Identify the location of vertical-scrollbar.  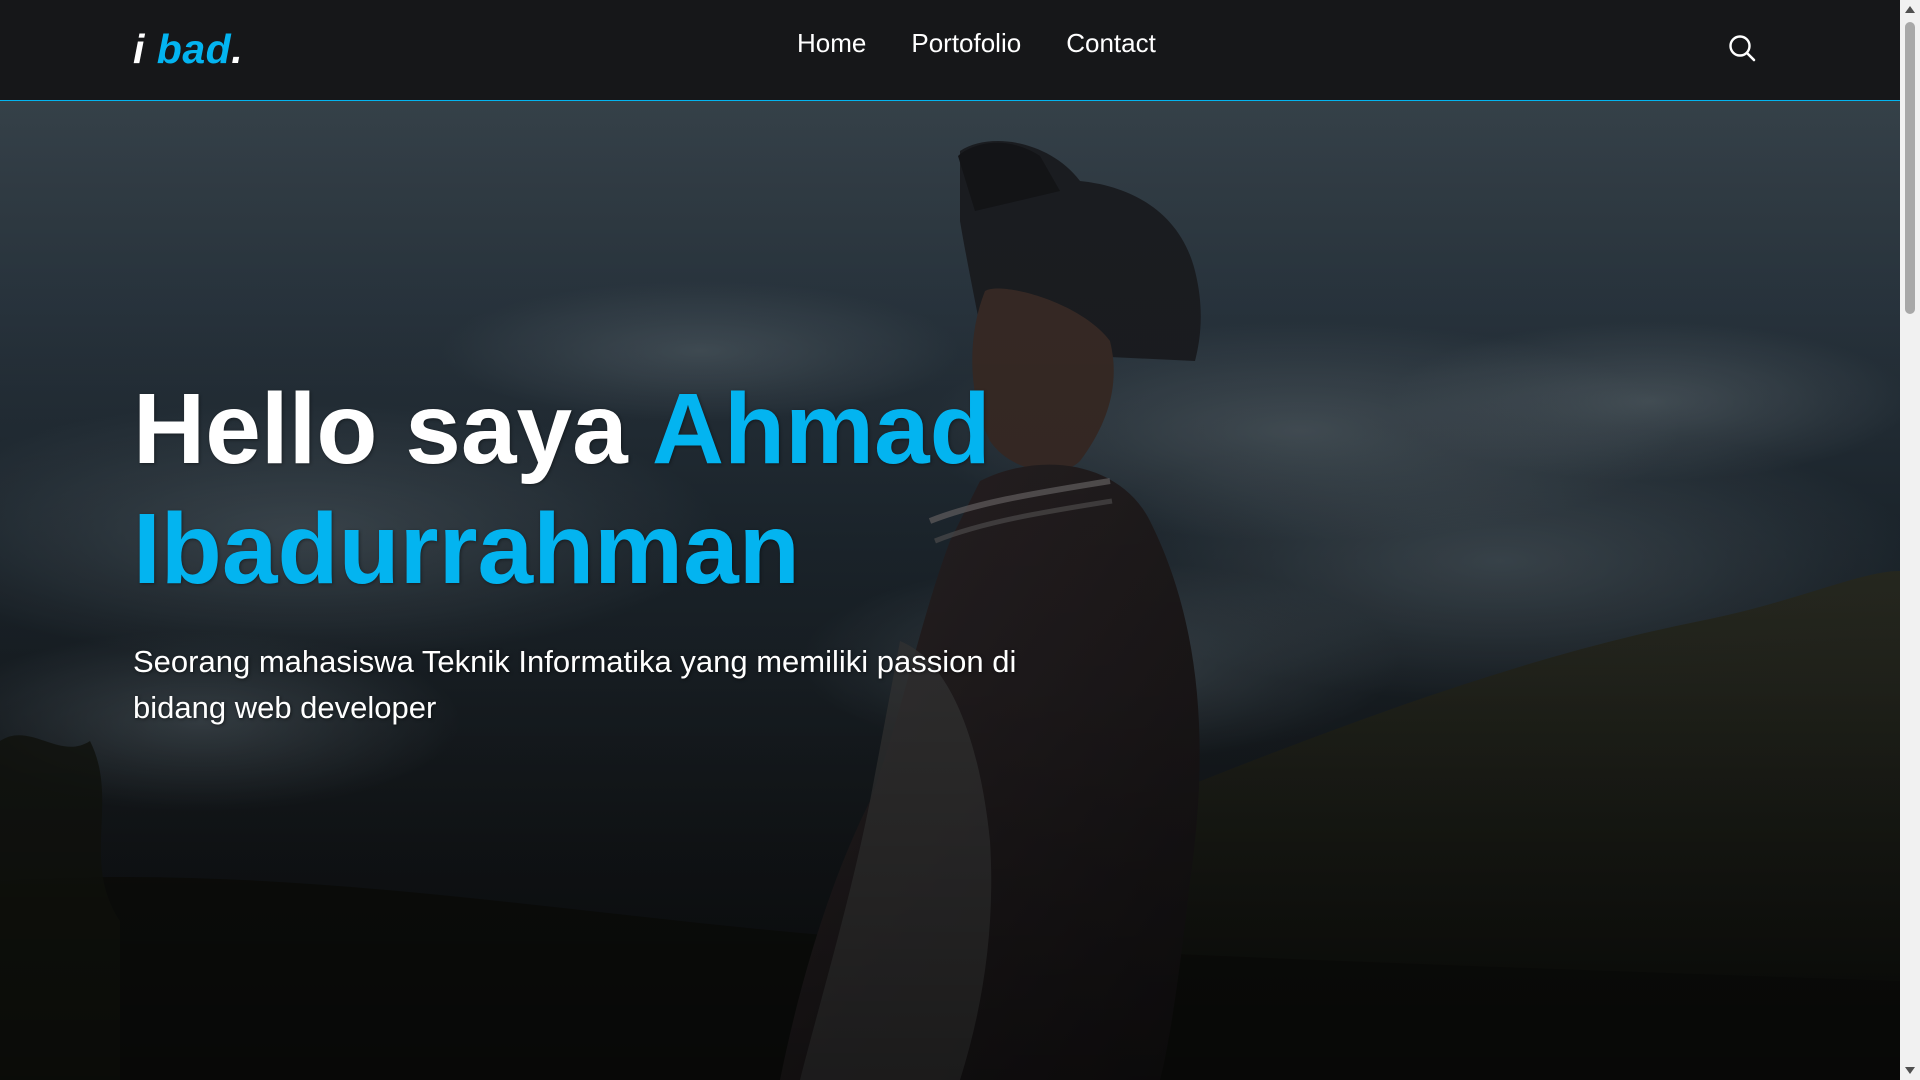
(1910, 540).